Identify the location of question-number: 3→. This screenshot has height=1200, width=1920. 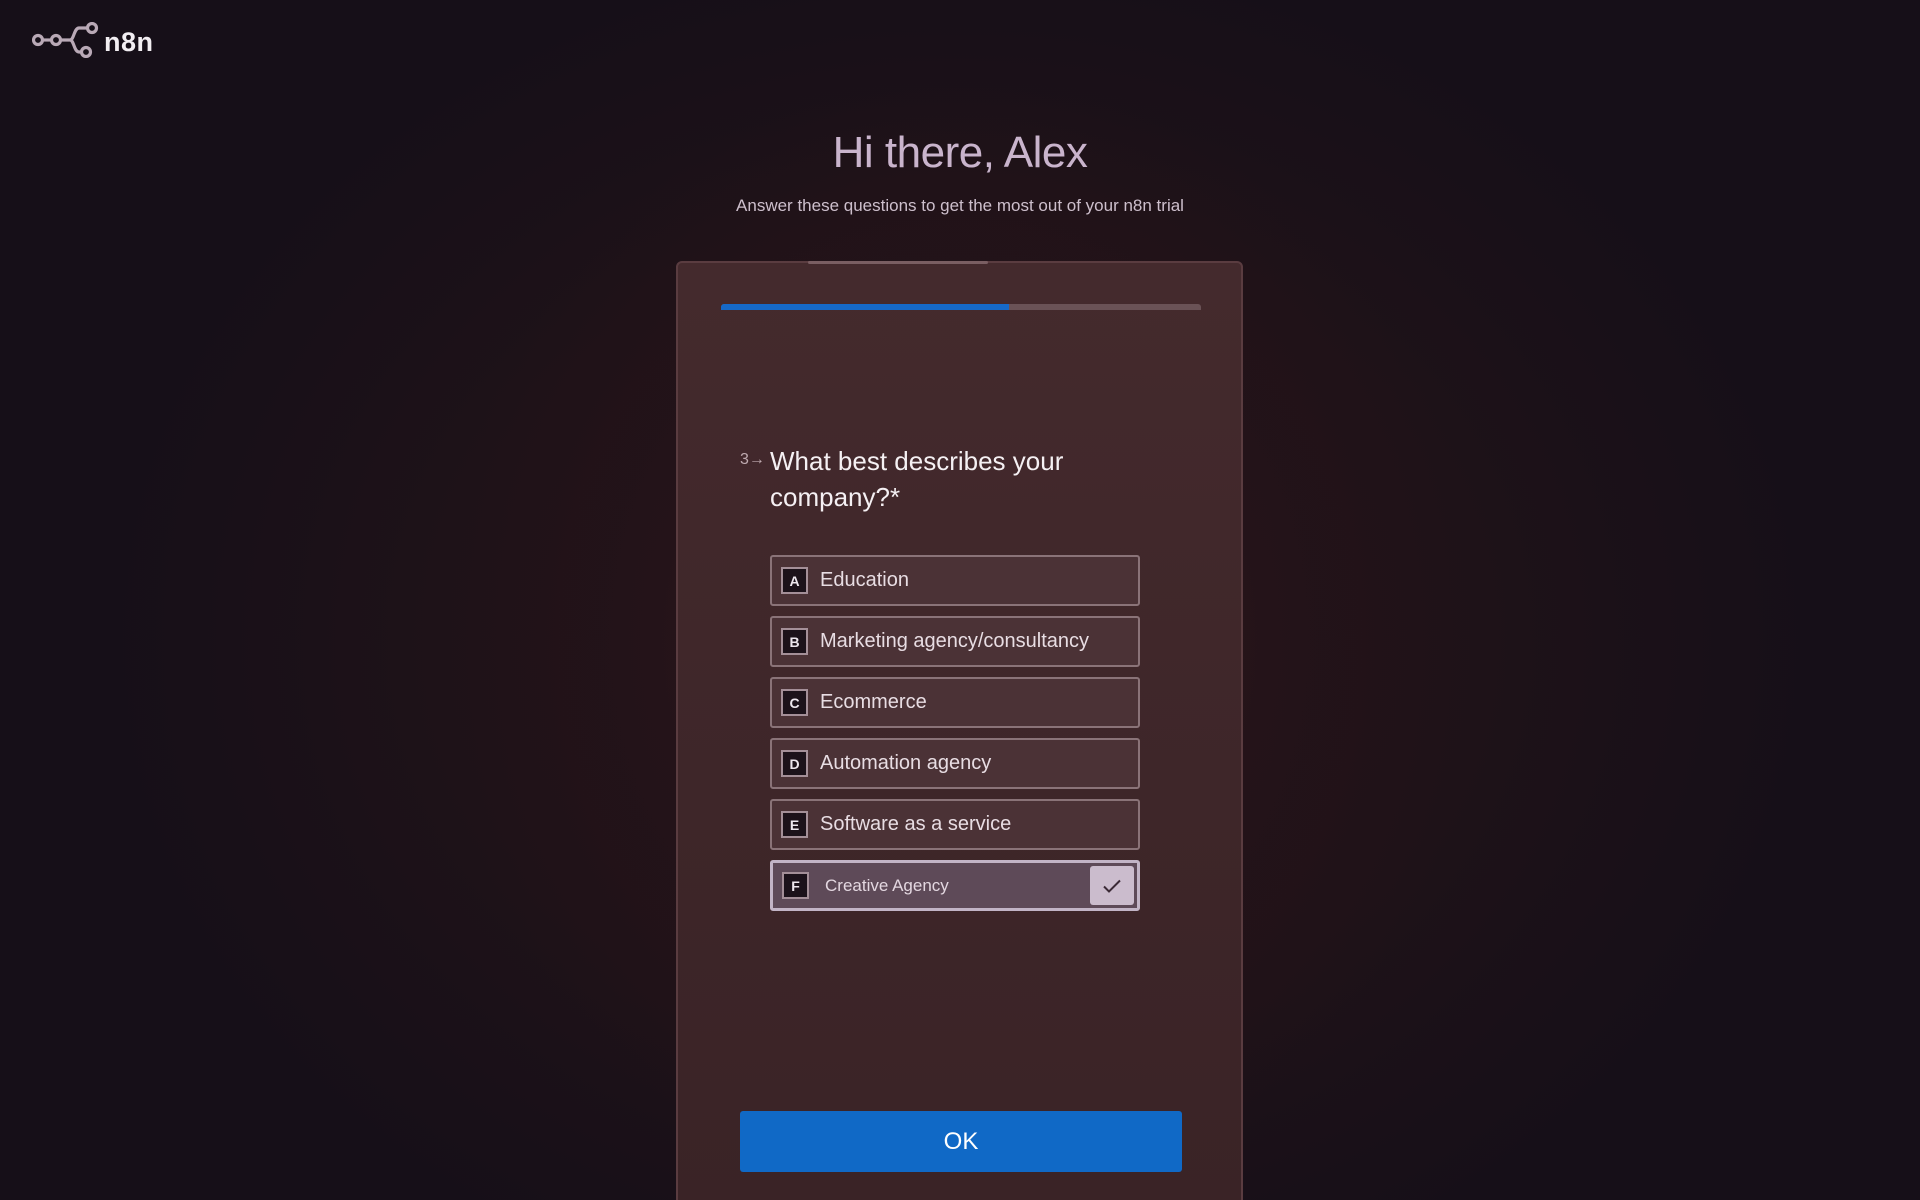
(752, 459).